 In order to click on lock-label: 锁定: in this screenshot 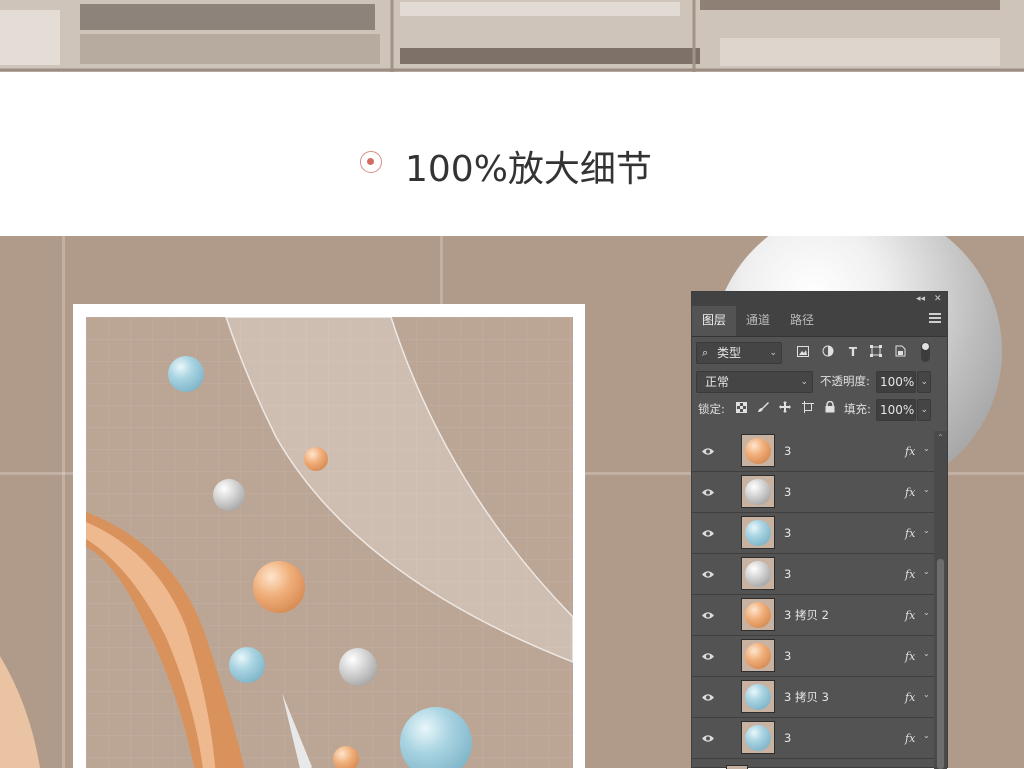, I will do `click(711, 409)`.